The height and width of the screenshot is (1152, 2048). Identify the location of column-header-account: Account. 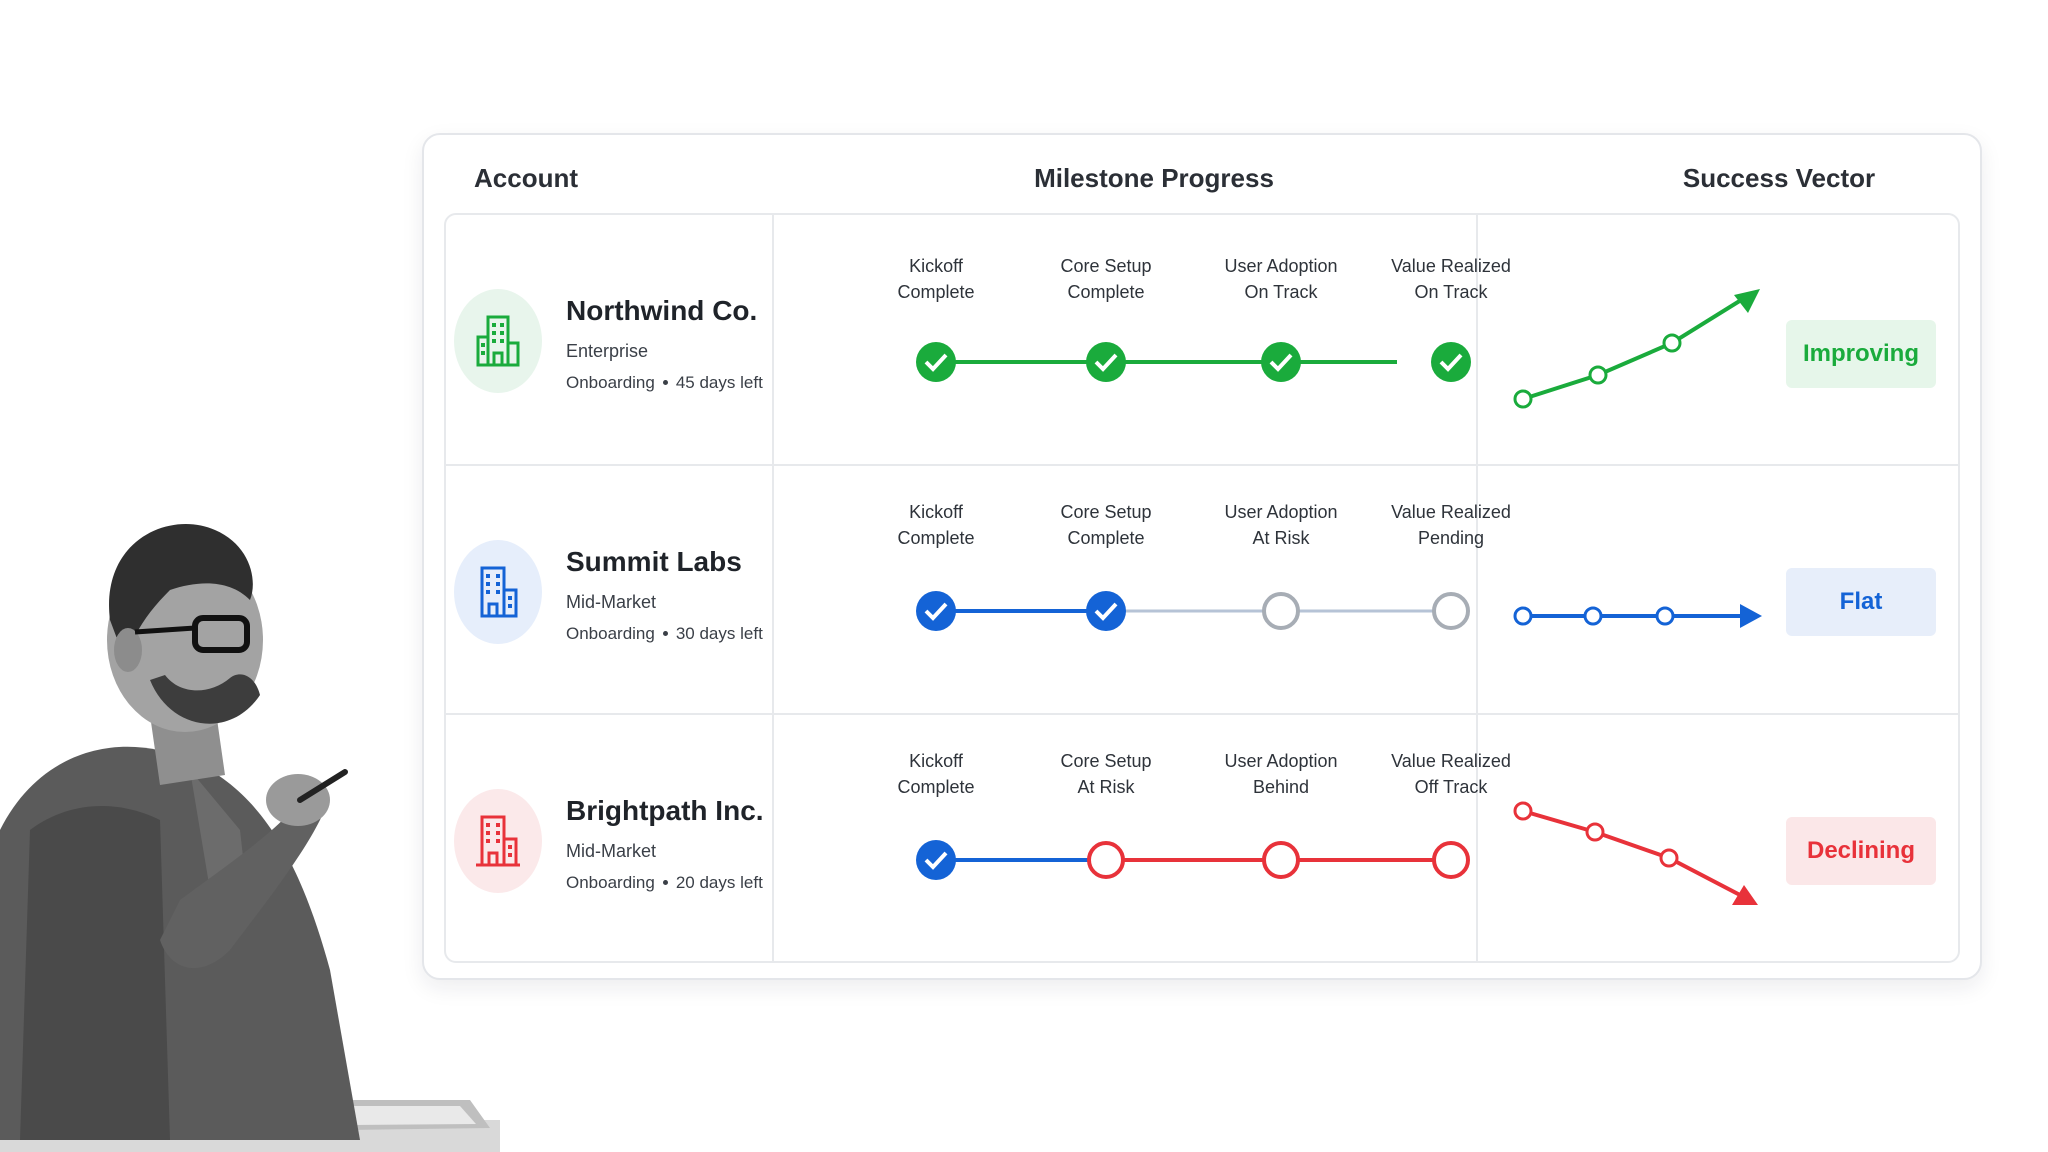
(526, 178).